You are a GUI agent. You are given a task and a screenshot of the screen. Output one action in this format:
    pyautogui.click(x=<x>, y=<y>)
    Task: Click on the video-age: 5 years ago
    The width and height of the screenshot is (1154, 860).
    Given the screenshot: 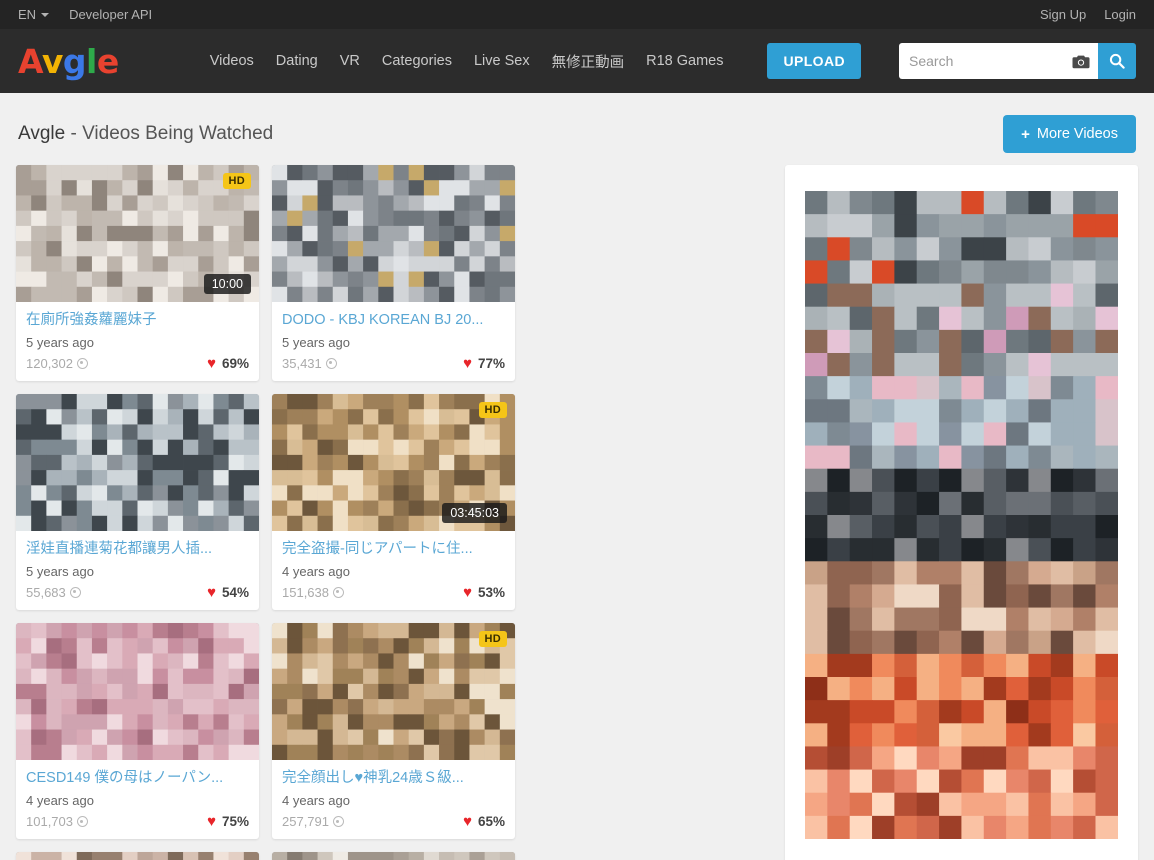 What is the action you would take?
    pyautogui.click(x=60, y=343)
    